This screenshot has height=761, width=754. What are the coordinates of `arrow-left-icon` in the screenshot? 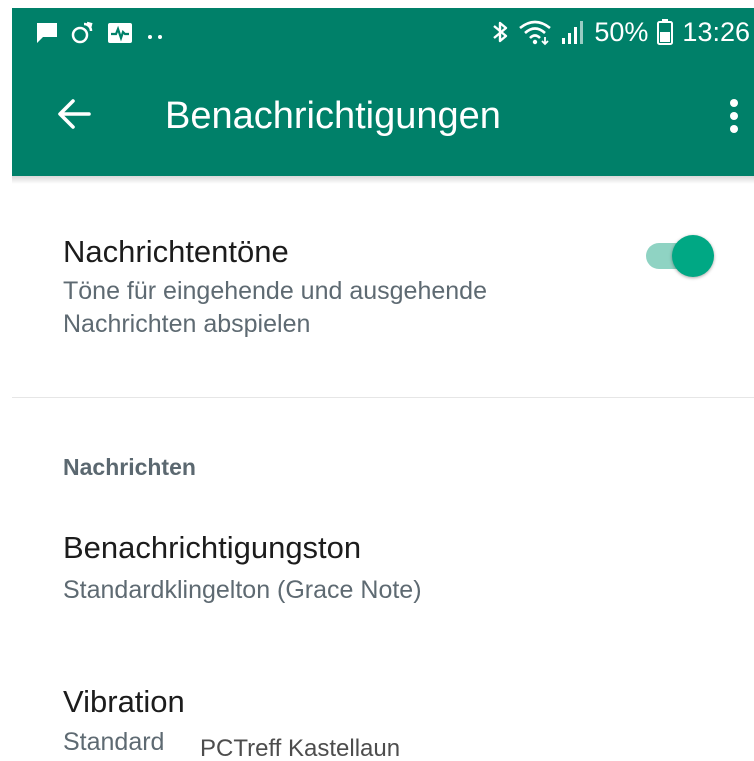 It's located at (74, 114).